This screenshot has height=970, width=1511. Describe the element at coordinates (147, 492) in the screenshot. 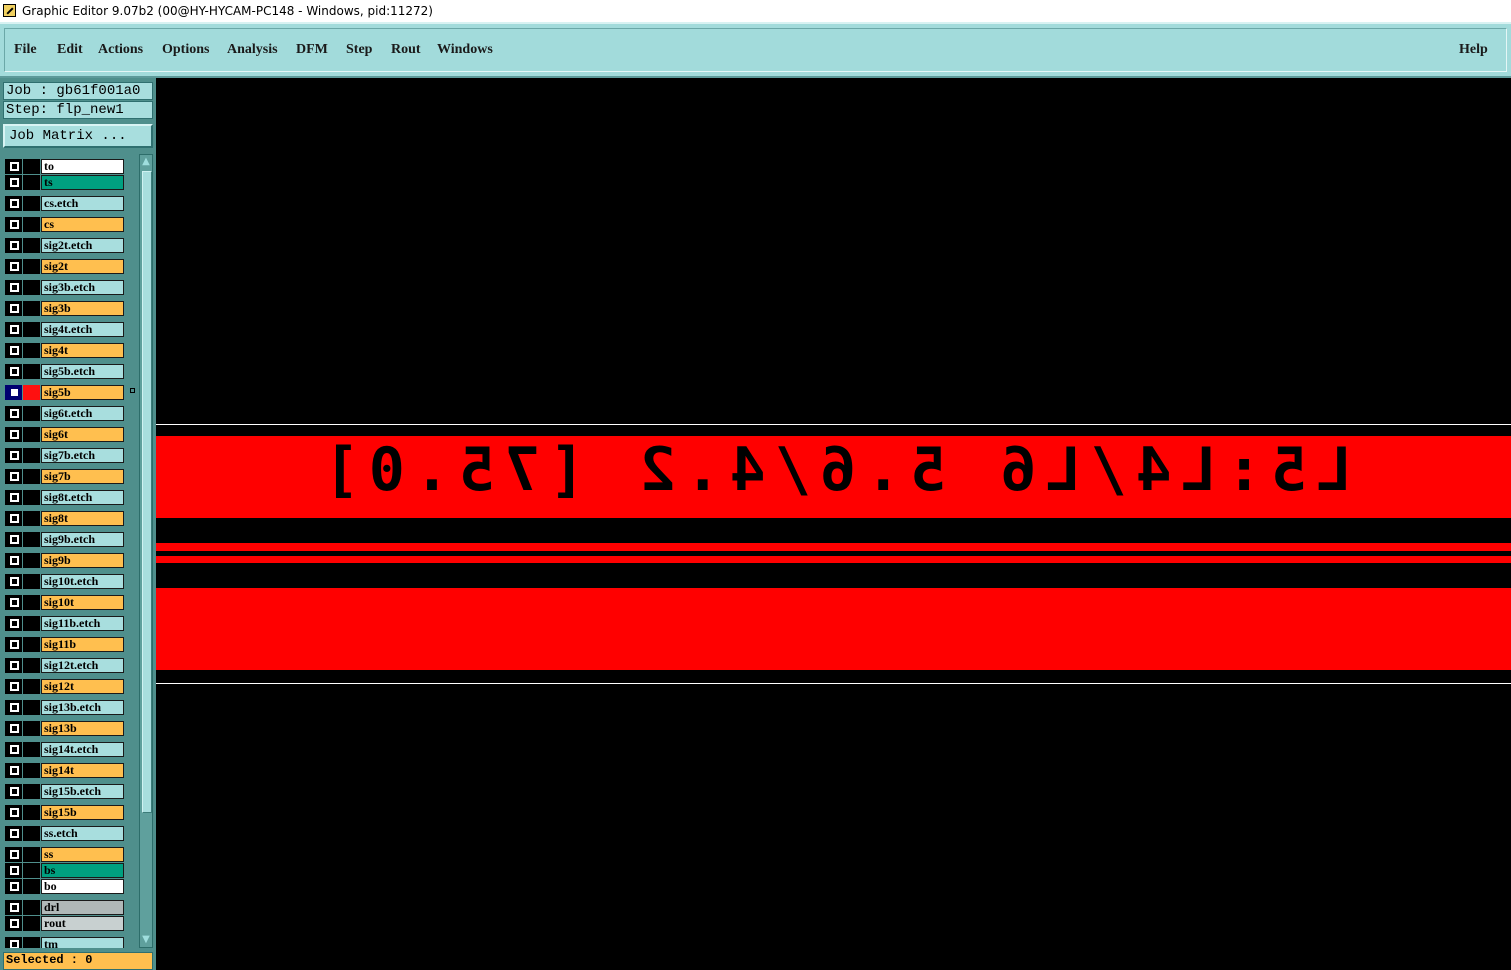

I see `scrollbar-thumb` at that location.